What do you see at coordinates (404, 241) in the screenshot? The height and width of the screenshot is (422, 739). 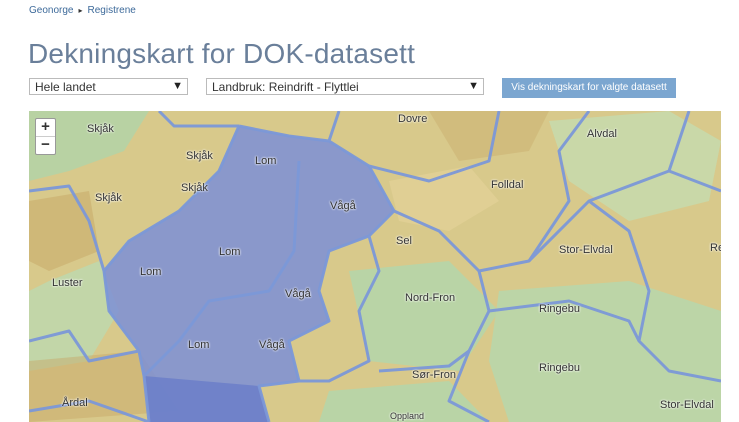 I see `map-label: Sel` at bounding box center [404, 241].